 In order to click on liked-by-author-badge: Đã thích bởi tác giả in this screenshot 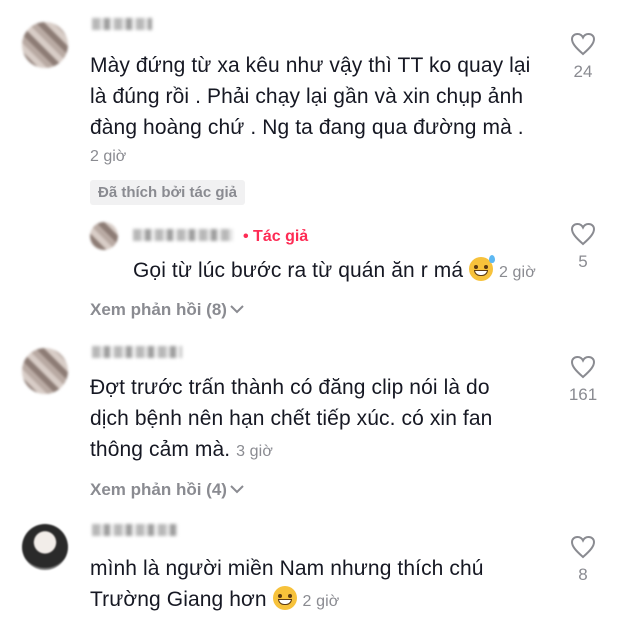, I will do `click(168, 192)`.